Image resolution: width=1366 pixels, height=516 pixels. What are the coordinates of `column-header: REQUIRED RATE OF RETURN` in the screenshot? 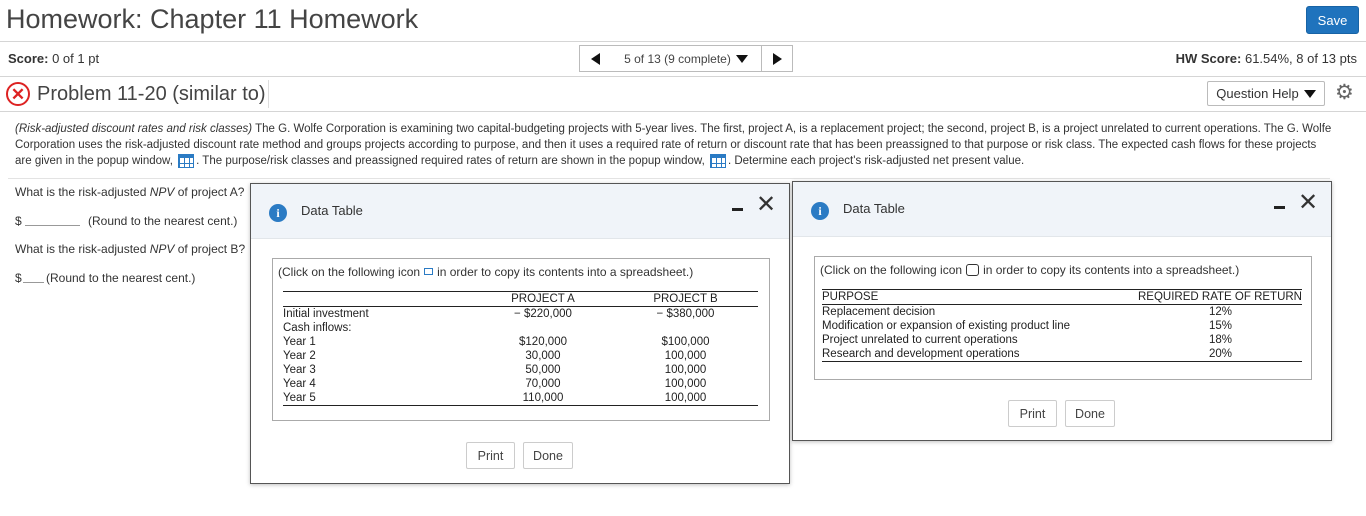 It's located at (1220, 297).